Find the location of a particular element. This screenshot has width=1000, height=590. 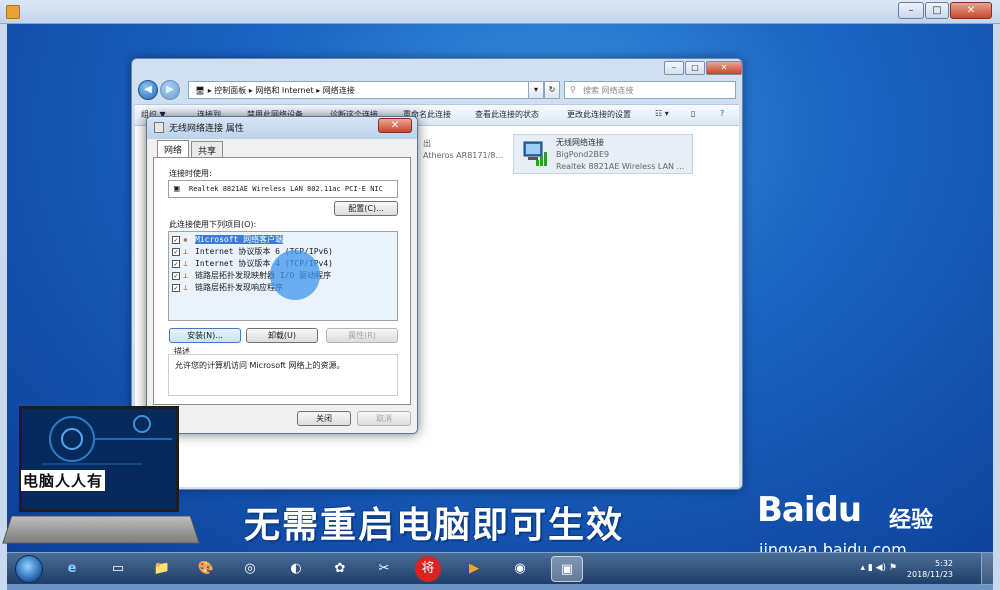

clock-time: 5:32 is located at coordinates (944, 563).